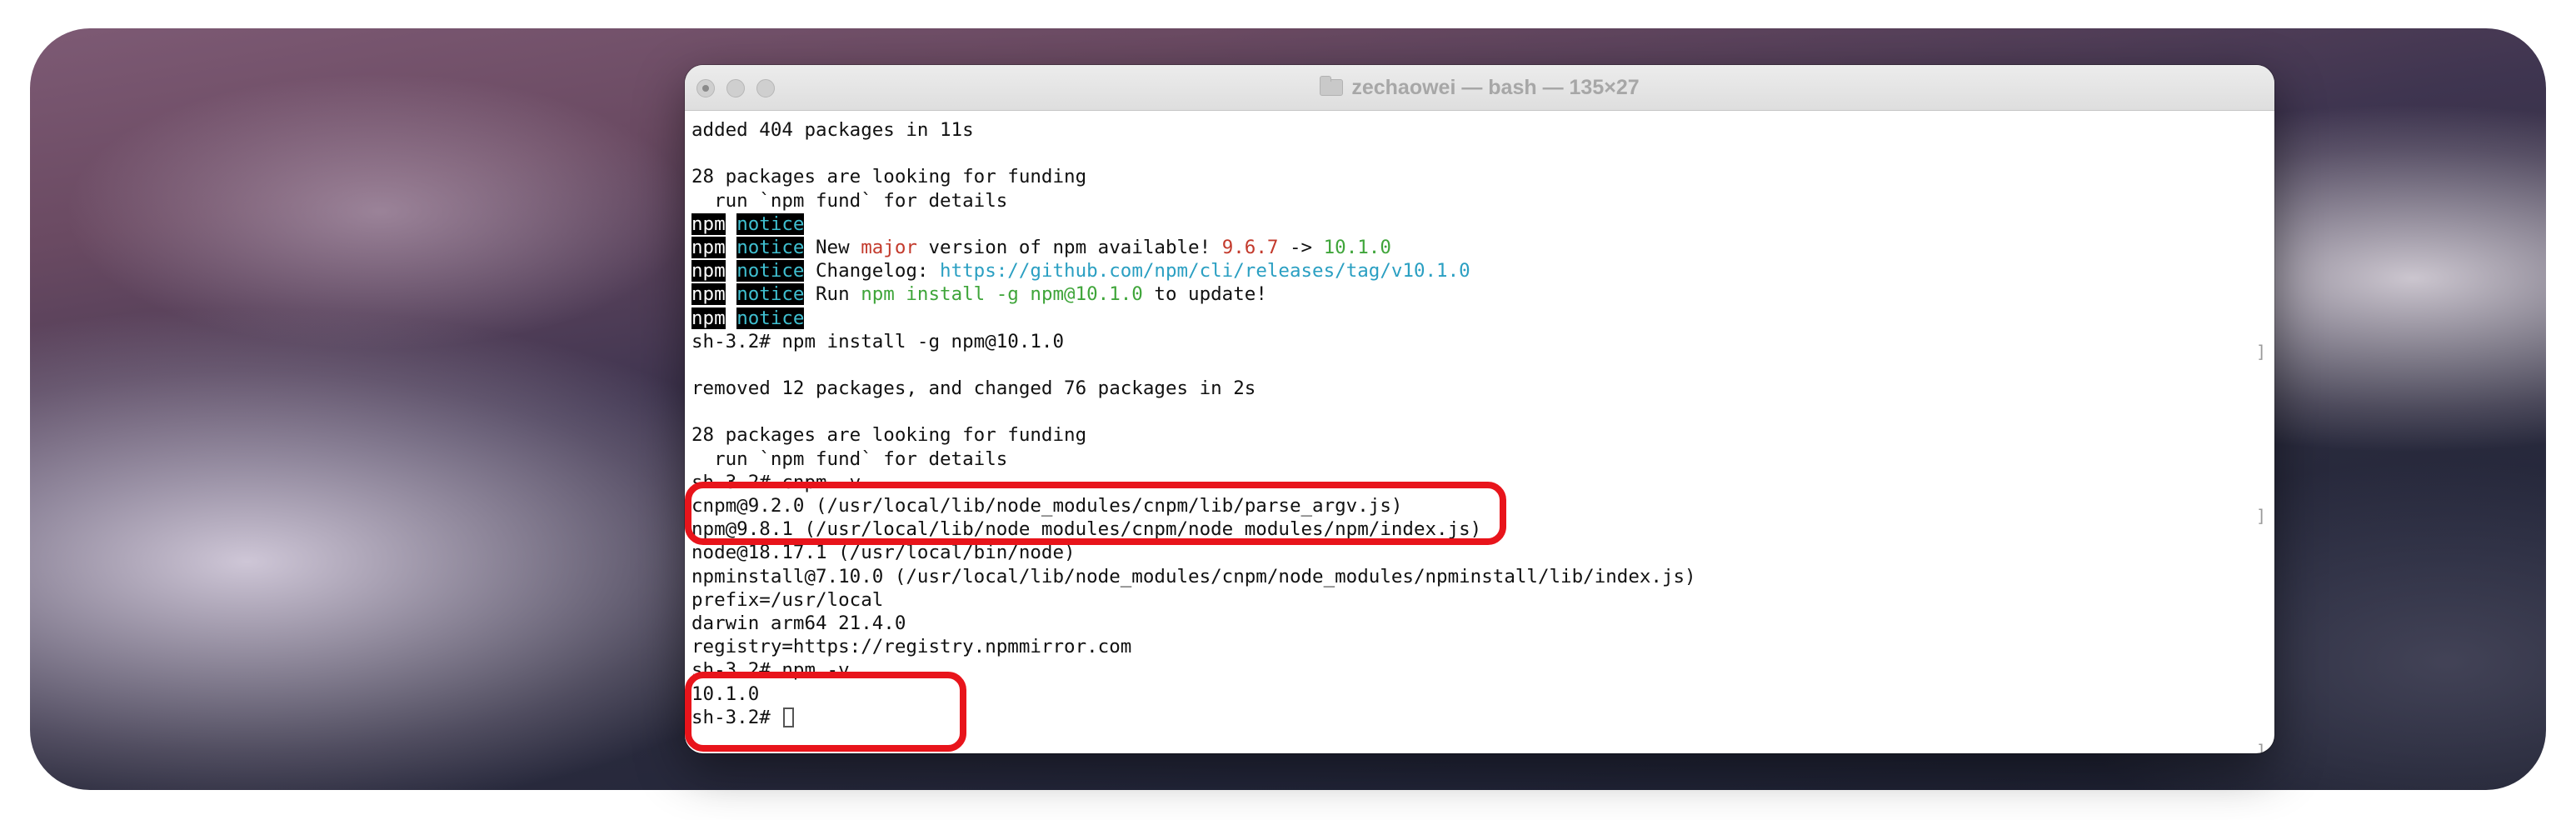 This screenshot has width=2576, height=820. Describe the element at coordinates (787, 599) in the screenshot. I see `terminal-line: prefix=/usr/local` at that location.